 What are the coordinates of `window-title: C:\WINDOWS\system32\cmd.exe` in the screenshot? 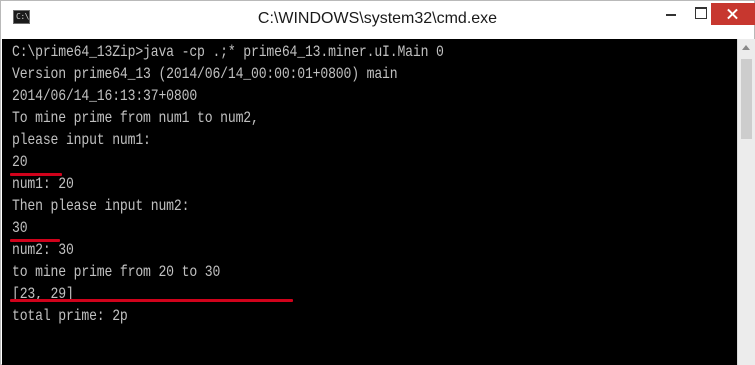 It's located at (377, 18).